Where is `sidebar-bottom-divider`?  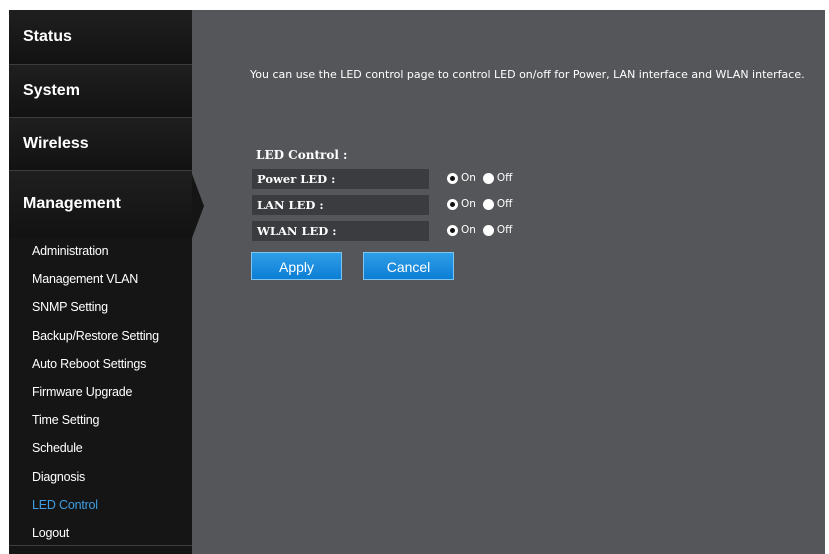
sidebar-bottom-divider is located at coordinates (100, 549).